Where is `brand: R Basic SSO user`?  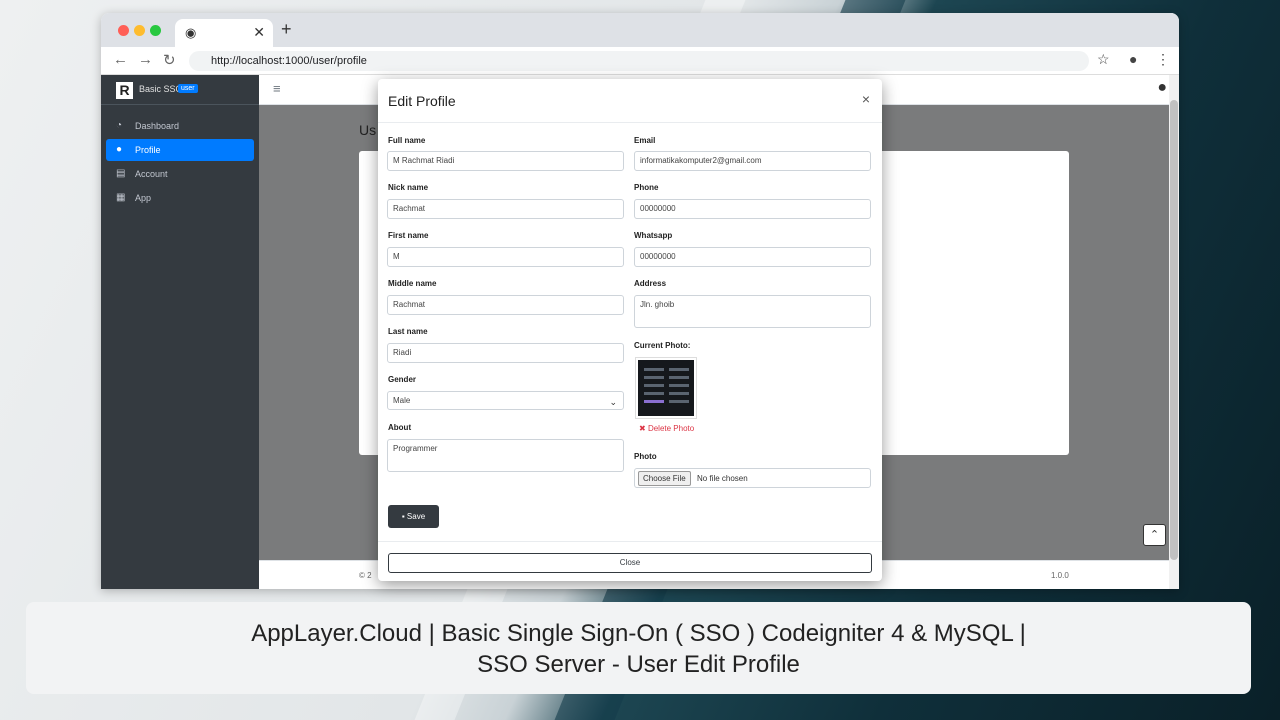
brand: R Basic SSO user is located at coordinates (180, 90).